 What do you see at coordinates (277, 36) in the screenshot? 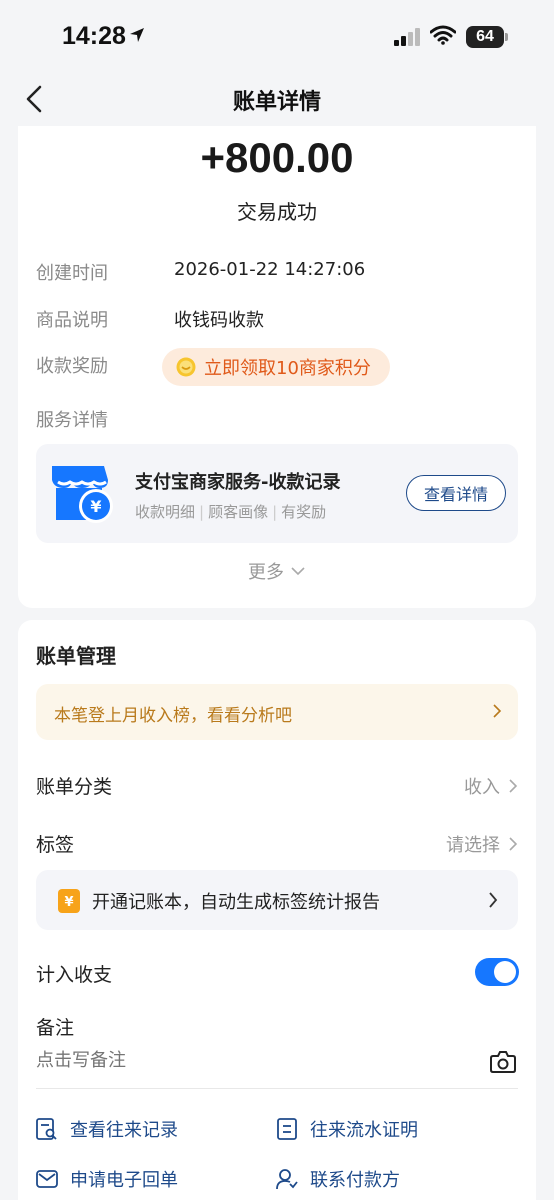
I see `status-bar: 14:28 64` at bounding box center [277, 36].